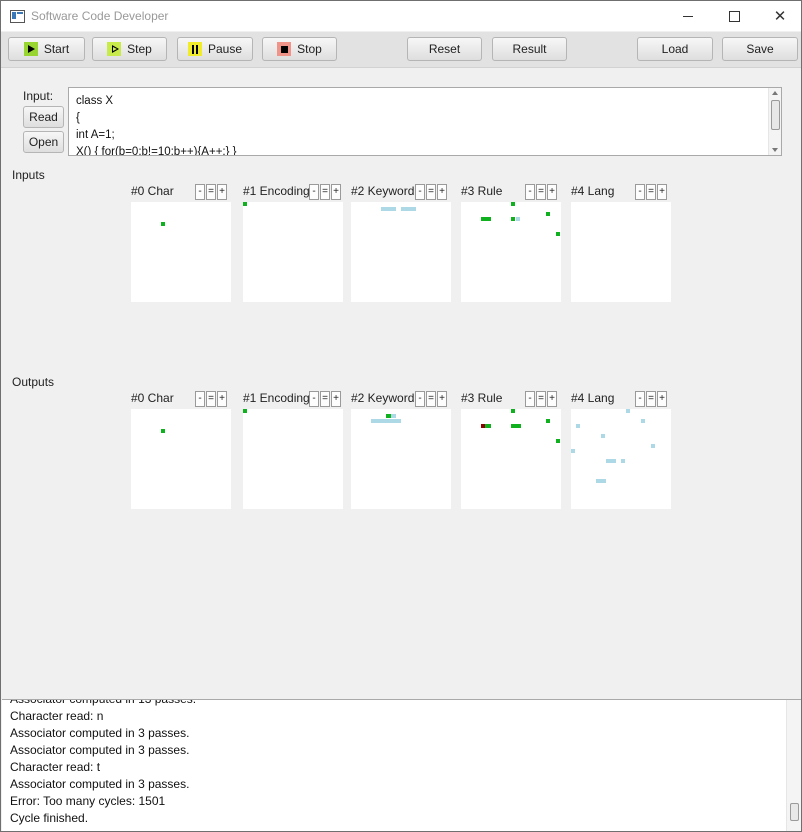 The height and width of the screenshot is (832, 802). Describe the element at coordinates (129, 49) in the screenshot. I see `step-button: Step` at that location.